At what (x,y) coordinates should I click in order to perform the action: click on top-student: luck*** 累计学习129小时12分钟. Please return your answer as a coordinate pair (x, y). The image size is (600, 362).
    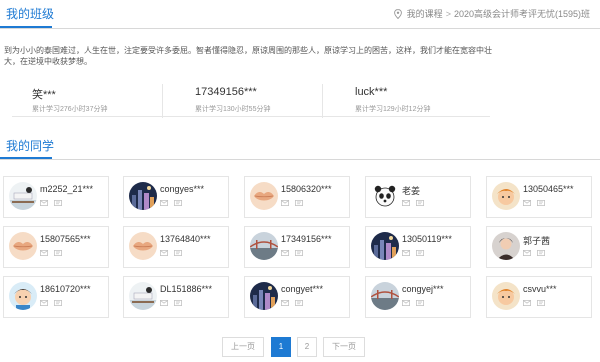
    Looking at the image, I should click on (402, 101).